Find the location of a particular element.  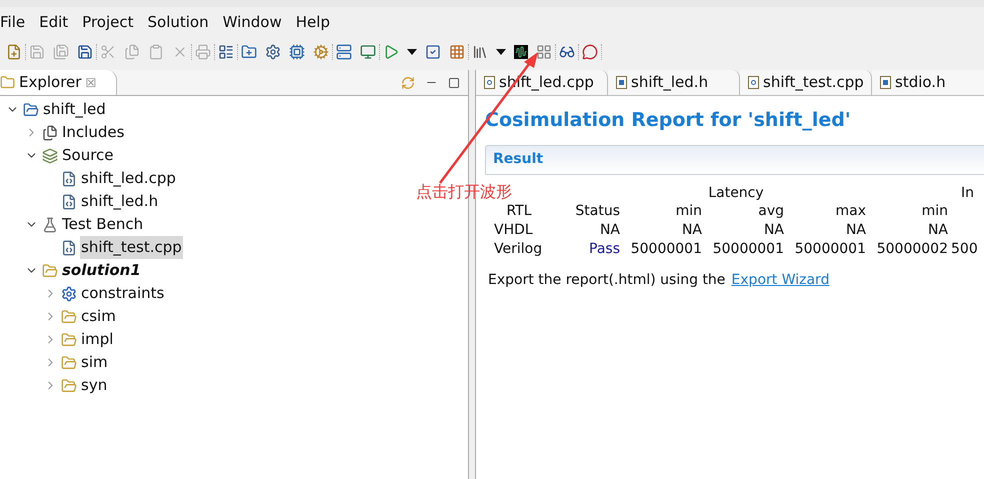

export-wizard-link: Export Wizard is located at coordinates (780, 280).